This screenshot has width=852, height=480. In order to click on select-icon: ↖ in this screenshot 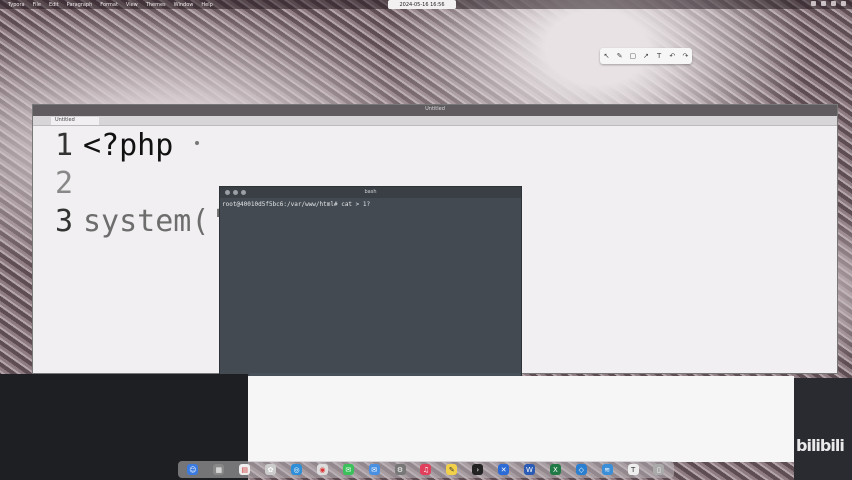, I will do `click(607, 56)`.